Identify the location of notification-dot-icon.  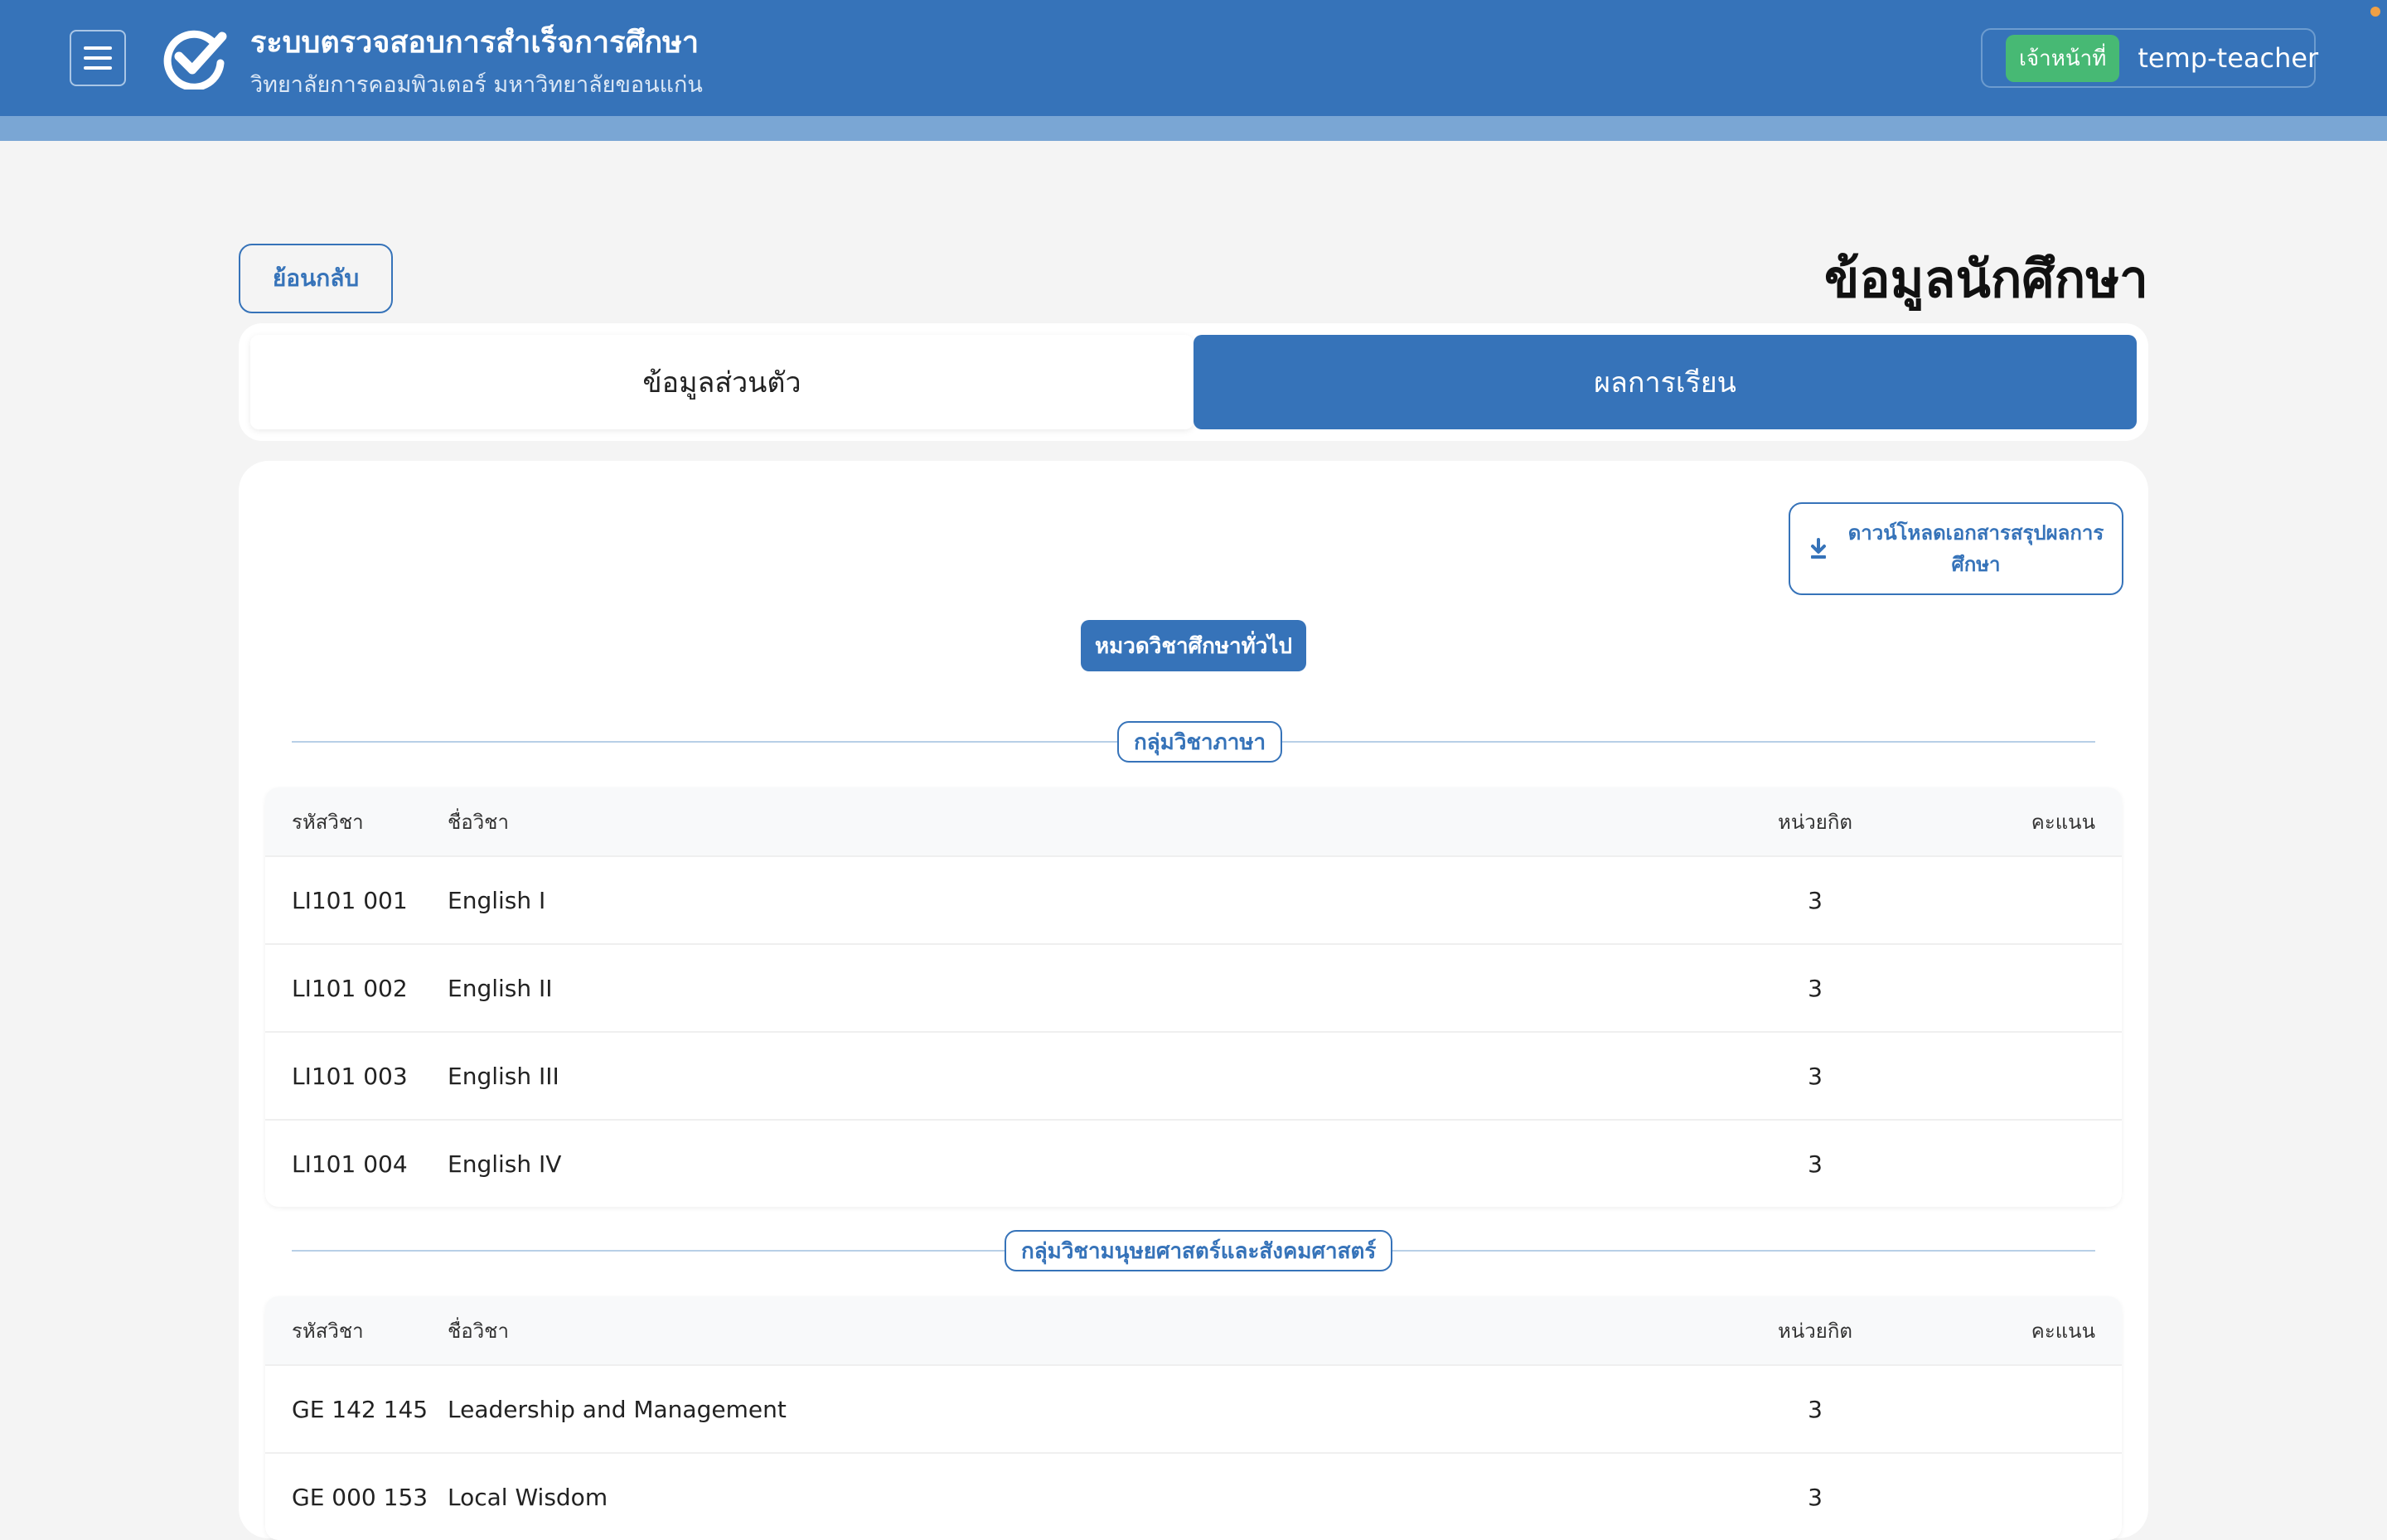
(2375, 12).